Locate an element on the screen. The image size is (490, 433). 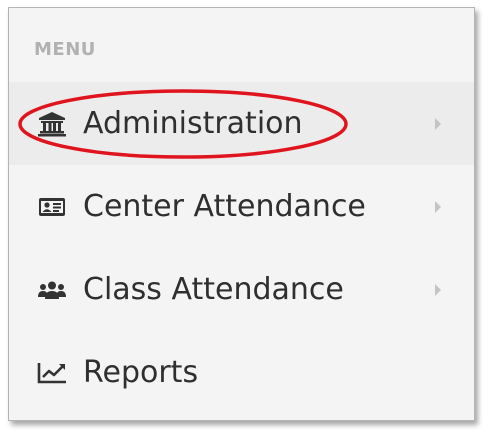
menu-item-label: Class Attendance is located at coordinates (213, 289).